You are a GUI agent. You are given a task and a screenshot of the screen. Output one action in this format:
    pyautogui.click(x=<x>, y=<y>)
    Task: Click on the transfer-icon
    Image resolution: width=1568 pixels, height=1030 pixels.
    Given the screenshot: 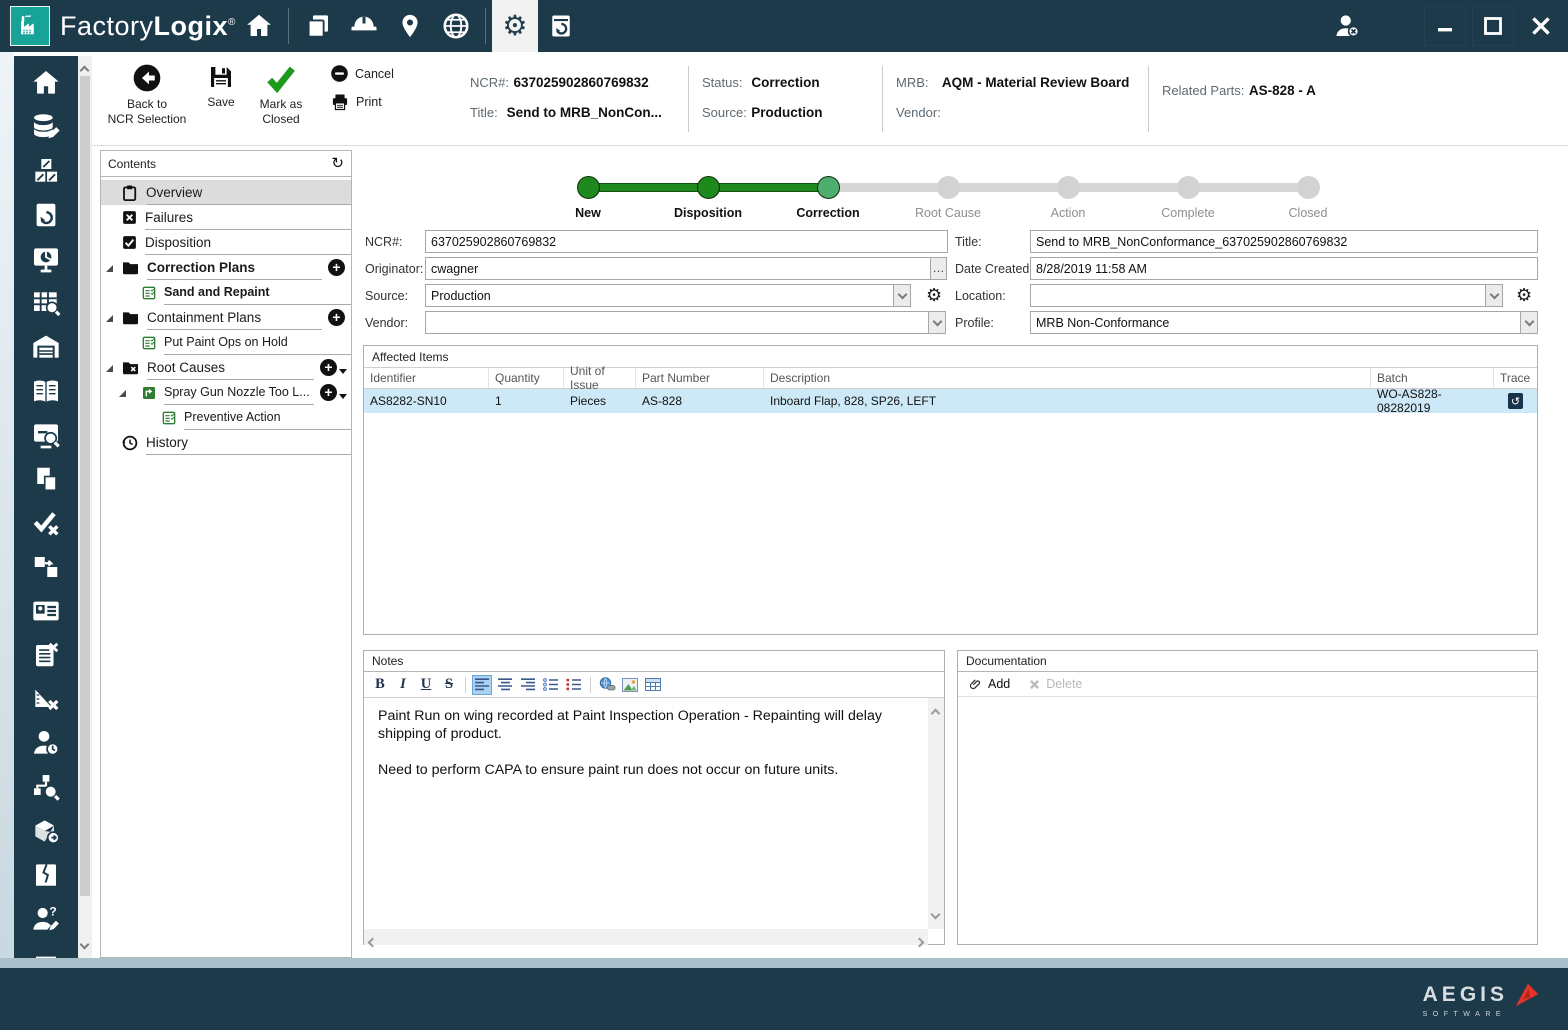 What is the action you would take?
    pyautogui.click(x=46, y=566)
    